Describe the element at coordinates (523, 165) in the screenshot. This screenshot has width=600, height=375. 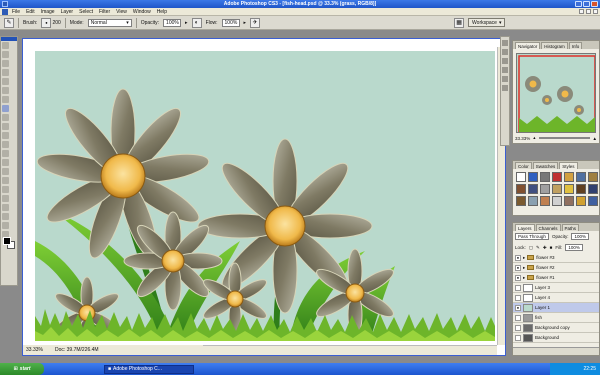
I see `tab-color: Color` at that location.